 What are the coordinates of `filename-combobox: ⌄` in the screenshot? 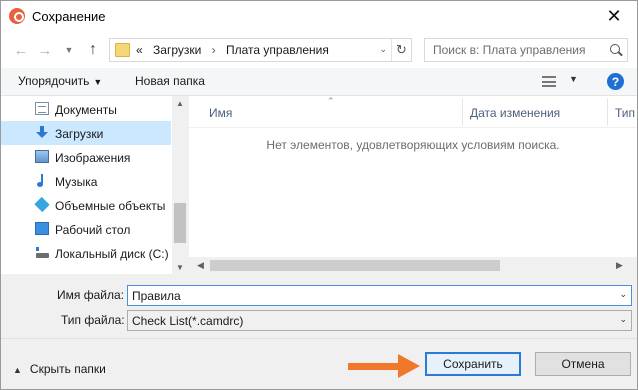 It's located at (379, 295).